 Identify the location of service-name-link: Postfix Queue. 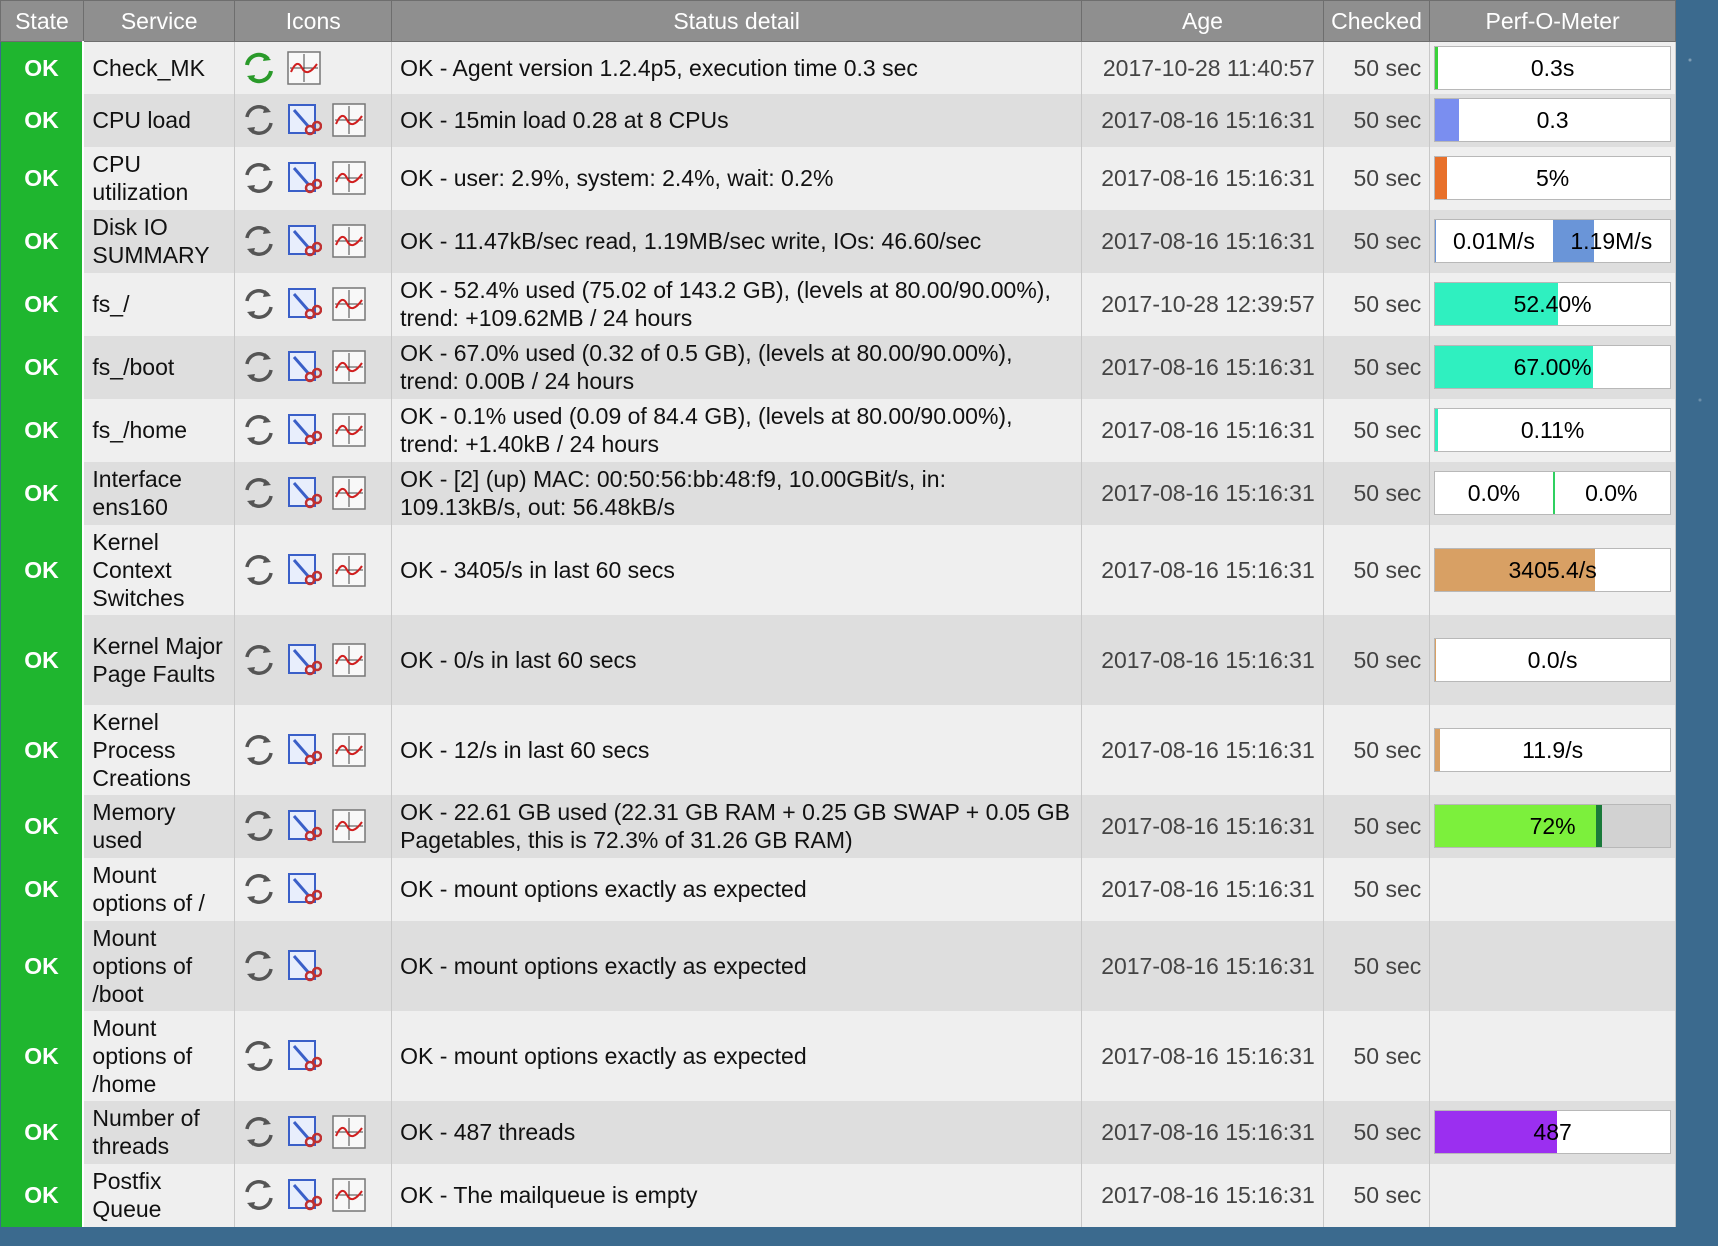
(159, 1195).